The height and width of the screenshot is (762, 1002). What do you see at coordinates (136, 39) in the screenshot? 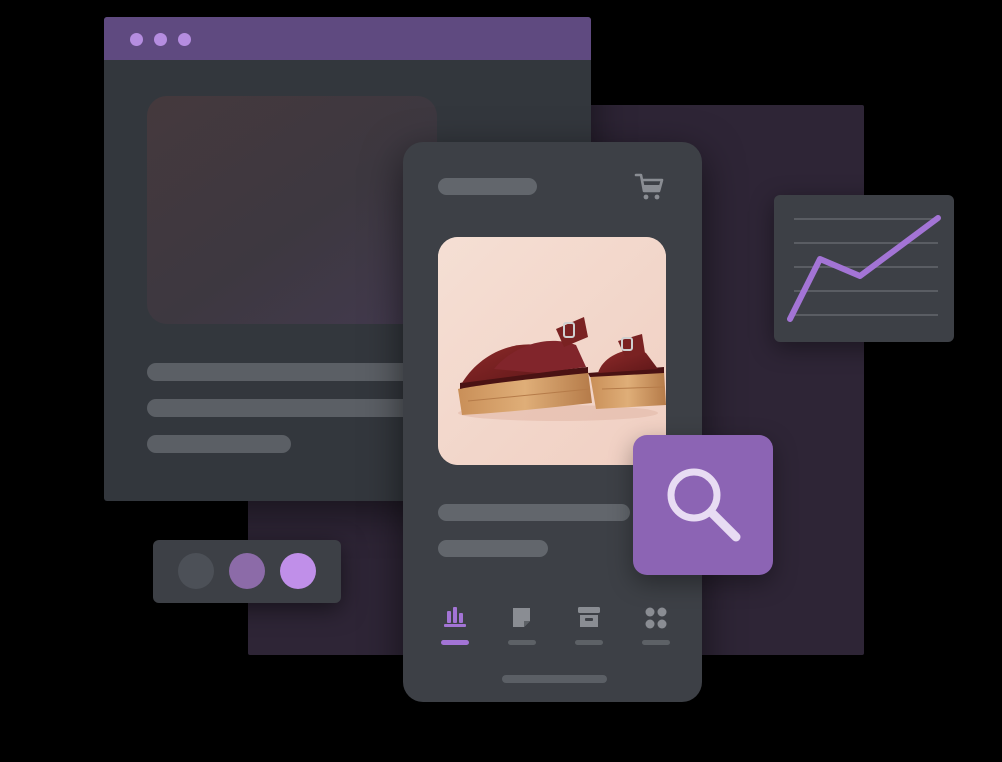
I see `window-dot-close` at bounding box center [136, 39].